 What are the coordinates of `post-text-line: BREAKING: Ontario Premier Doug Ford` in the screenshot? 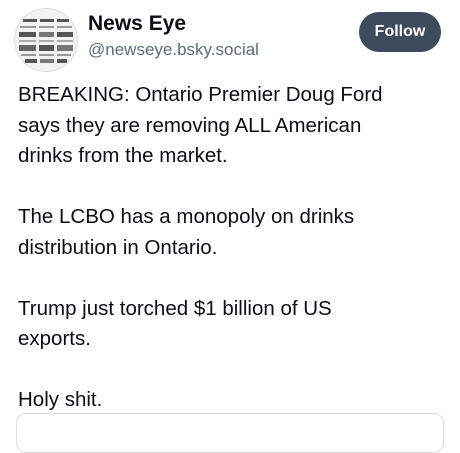 It's located at (200, 94).